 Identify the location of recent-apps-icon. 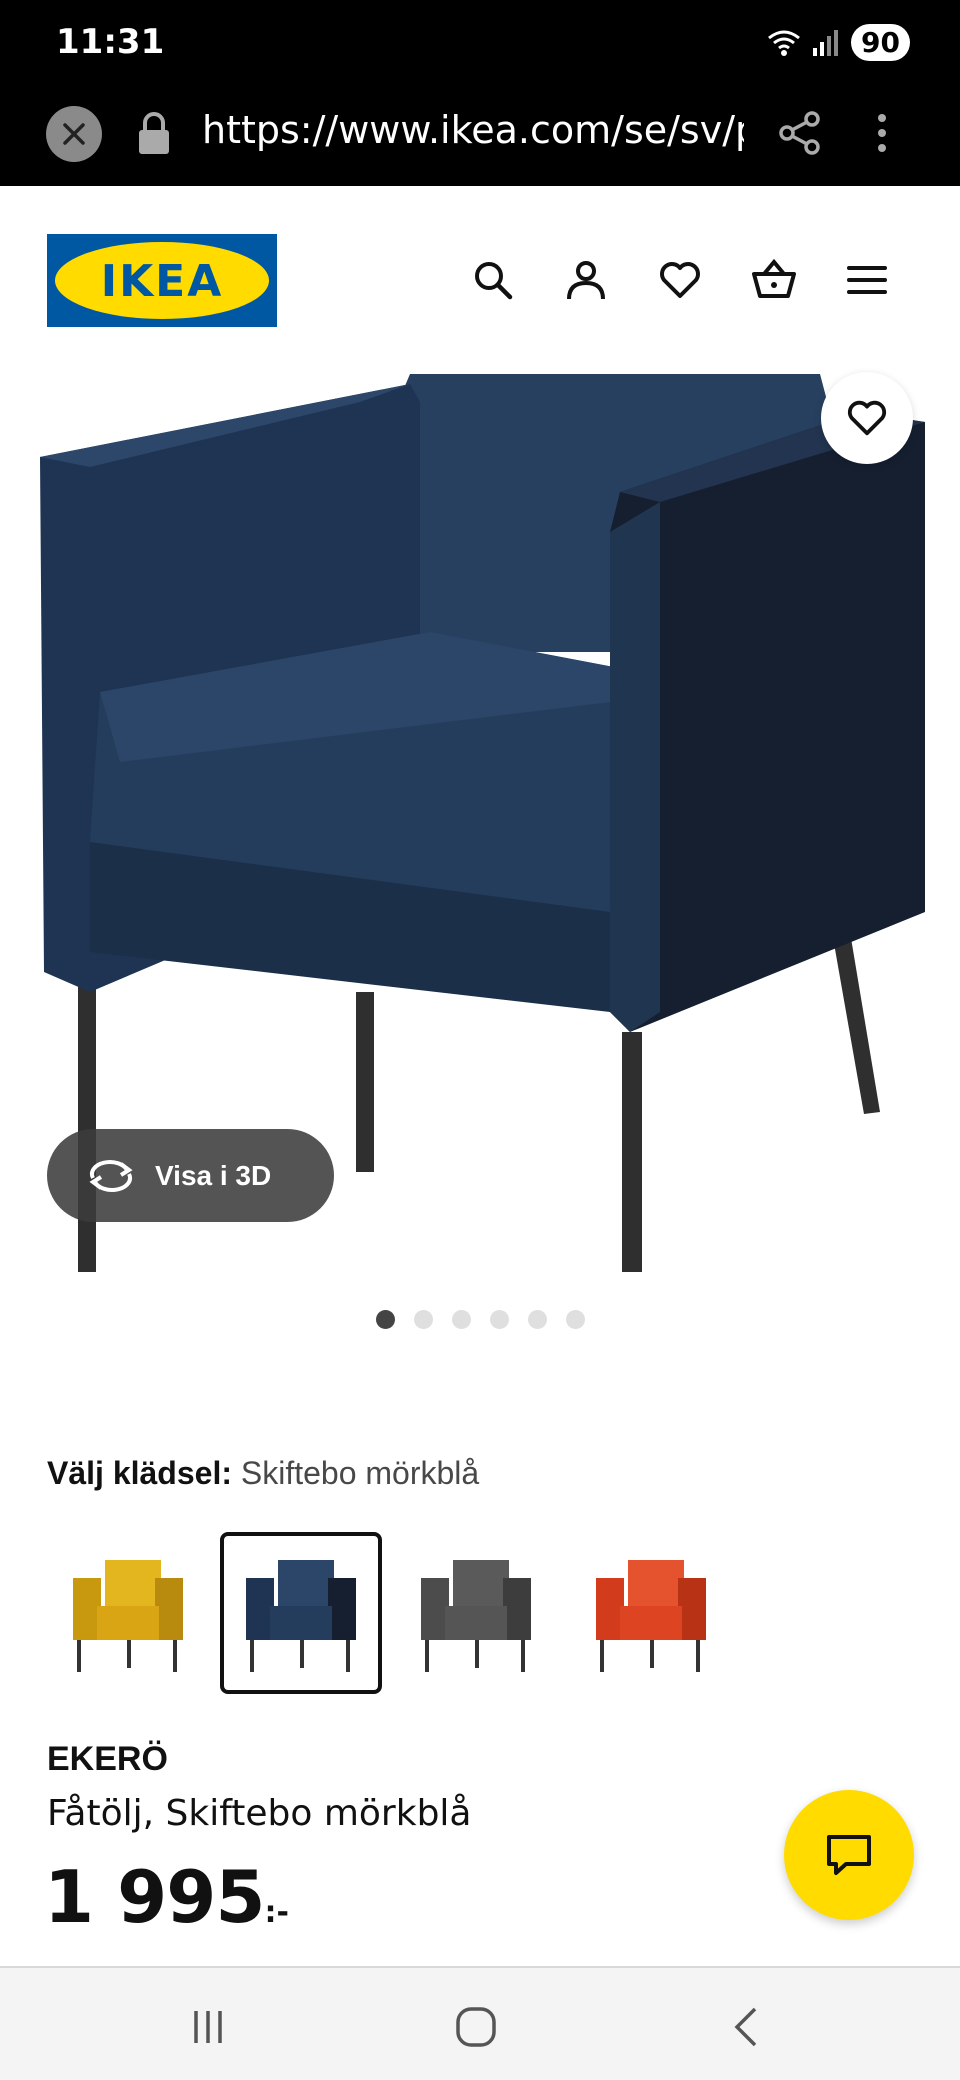
(208, 2027).